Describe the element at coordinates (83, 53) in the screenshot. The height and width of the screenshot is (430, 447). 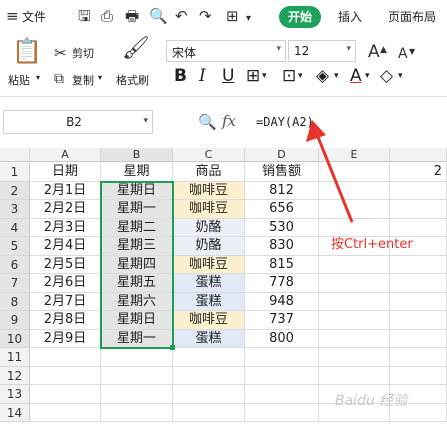
I see `cut-button: 剪切` at that location.